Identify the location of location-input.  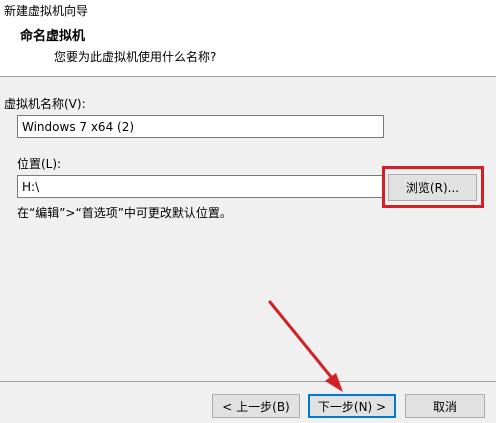
(200, 186).